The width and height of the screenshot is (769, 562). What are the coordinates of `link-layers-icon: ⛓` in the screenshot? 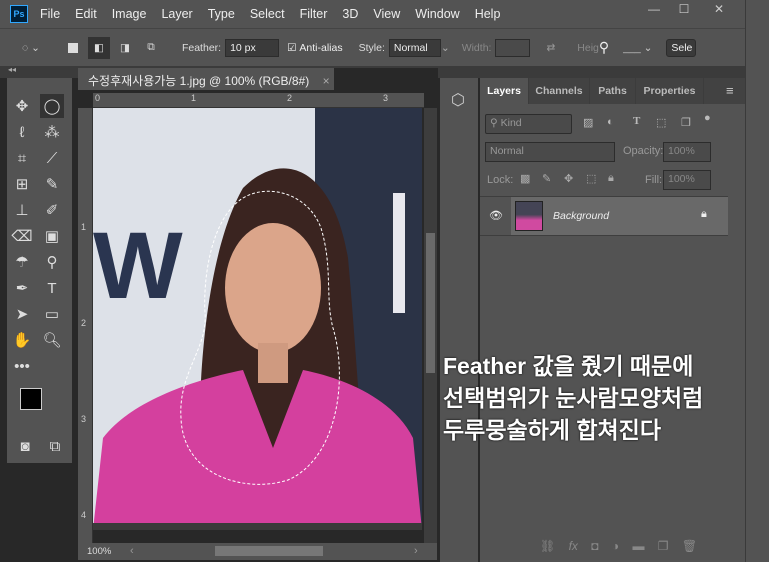 It's located at (547, 546).